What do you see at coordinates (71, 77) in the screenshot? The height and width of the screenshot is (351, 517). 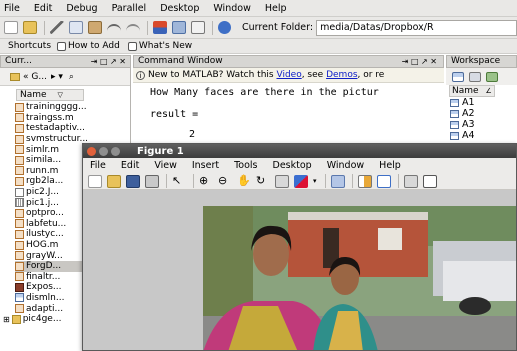 I see `search-icon: ⌕` at bounding box center [71, 77].